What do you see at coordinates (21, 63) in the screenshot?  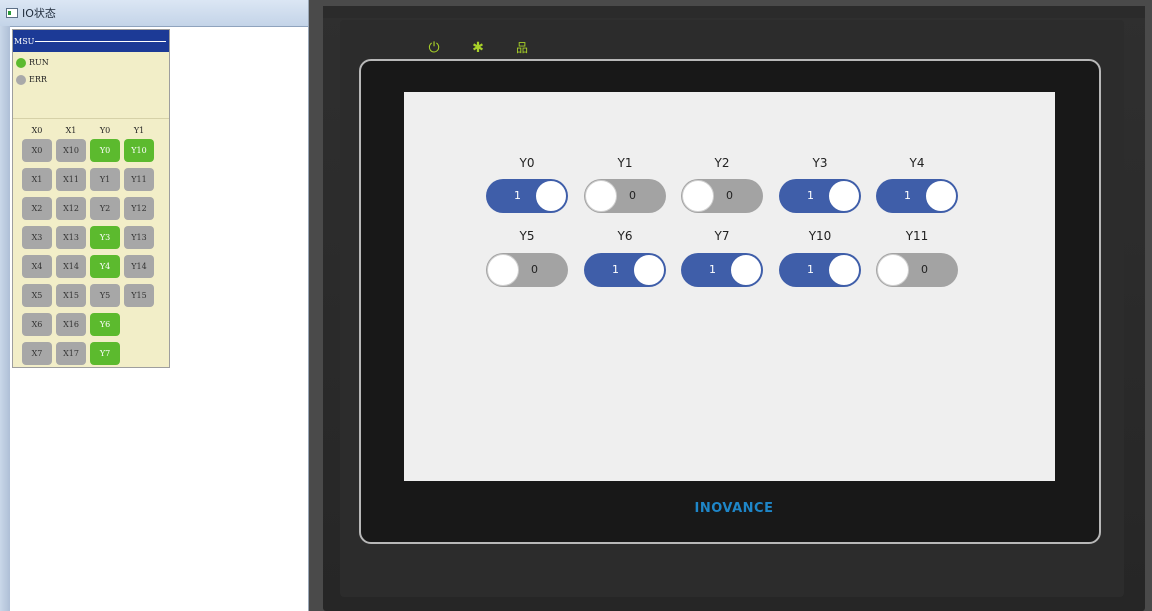 I see `run-led-icon` at bounding box center [21, 63].